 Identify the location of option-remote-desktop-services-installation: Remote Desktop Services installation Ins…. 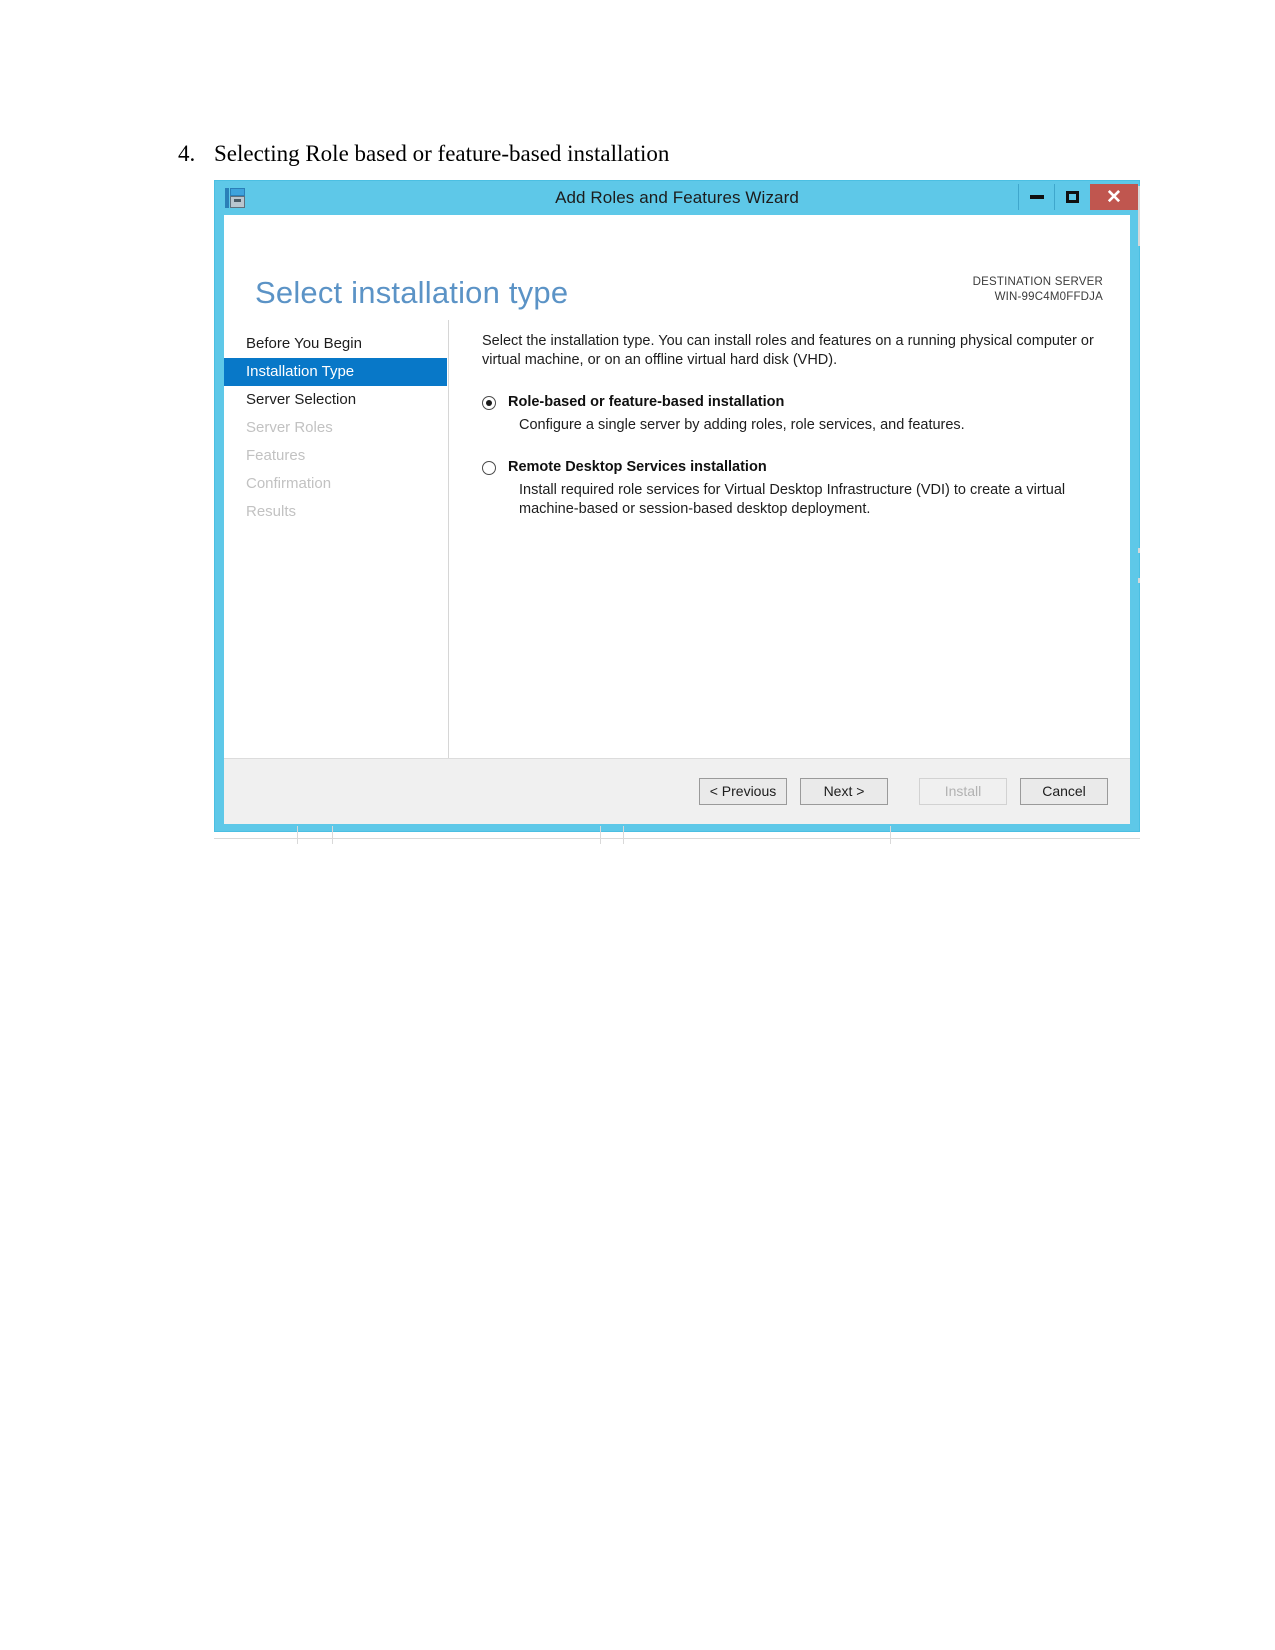
(794, 488).